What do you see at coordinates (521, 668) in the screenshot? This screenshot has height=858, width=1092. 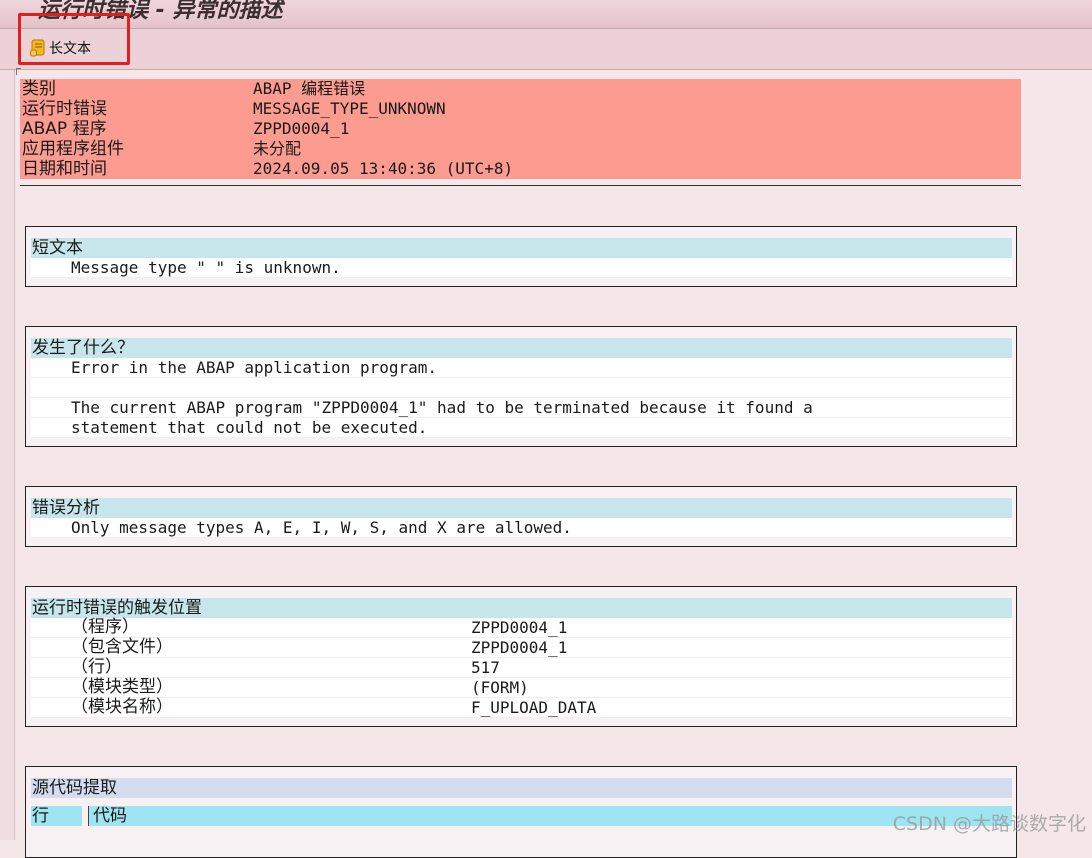 I see `location-row: （行） 517` at bounding box center [521, 668].